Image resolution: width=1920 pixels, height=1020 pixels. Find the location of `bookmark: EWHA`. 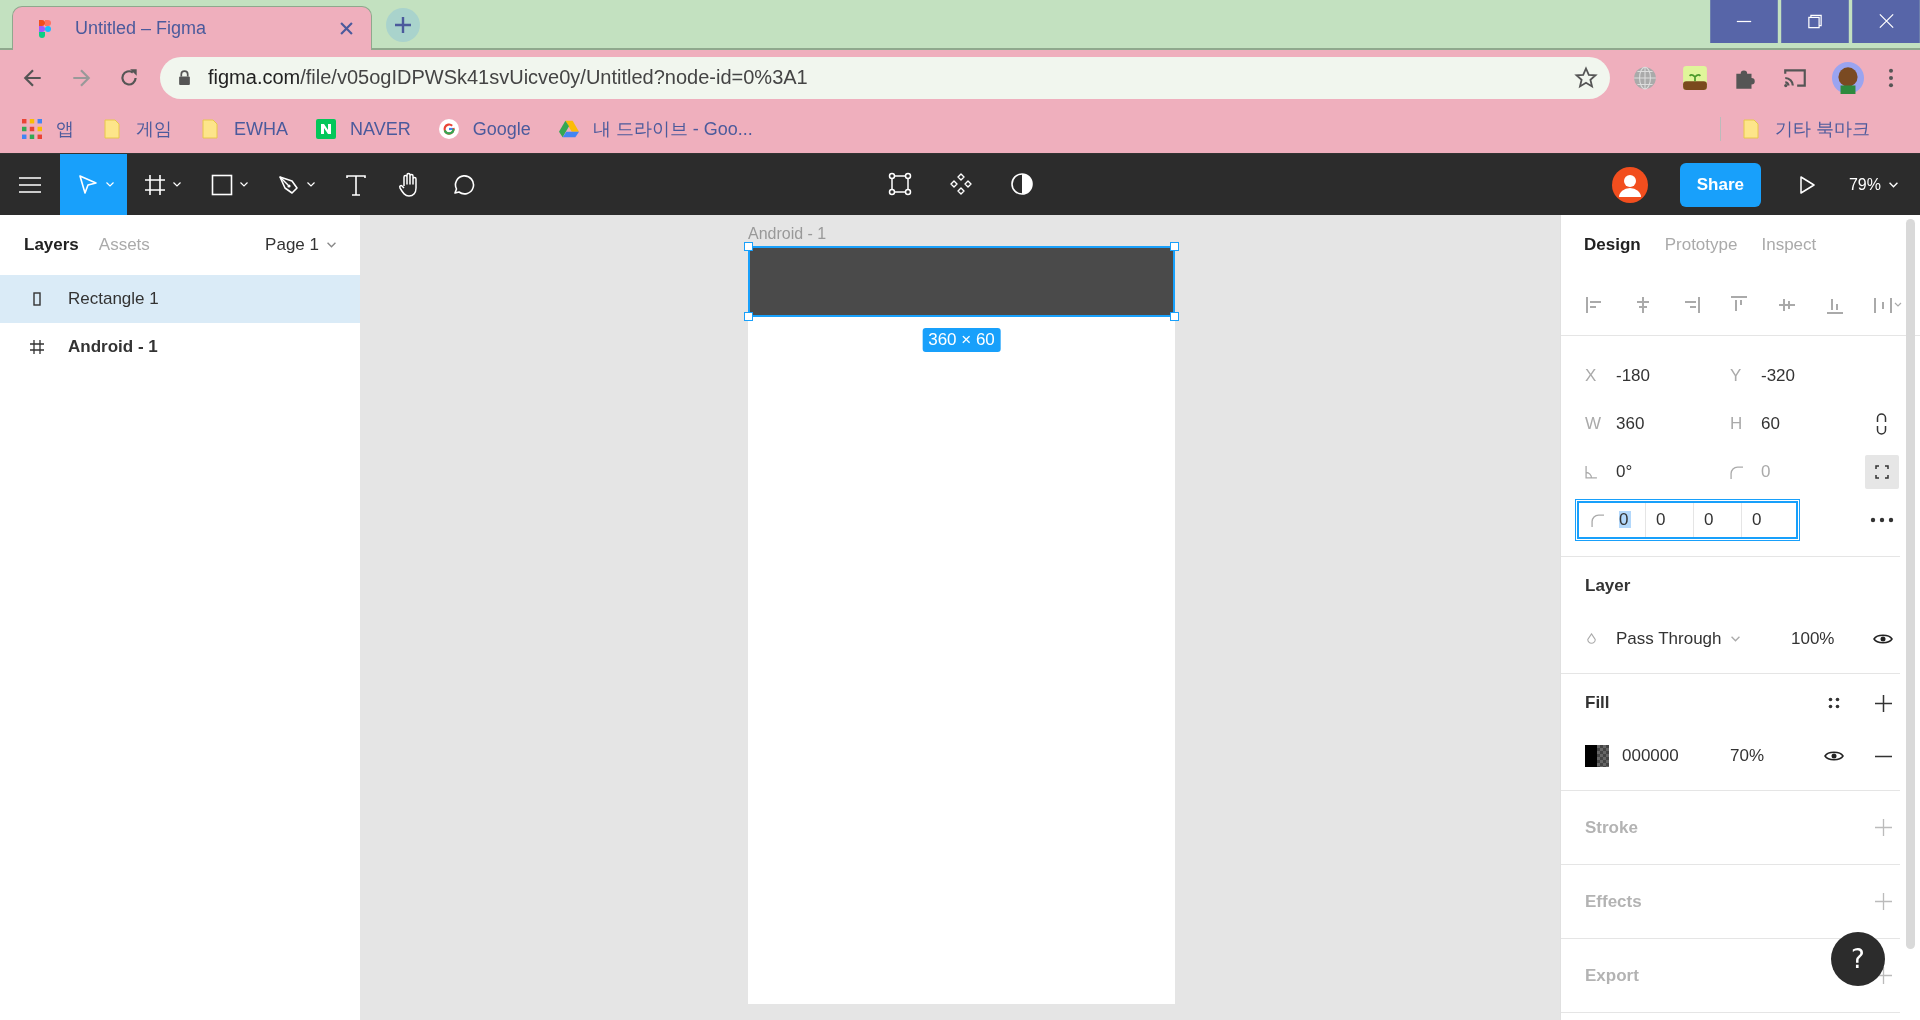

bookmark: EWHA is located at coordinates (244, 129).